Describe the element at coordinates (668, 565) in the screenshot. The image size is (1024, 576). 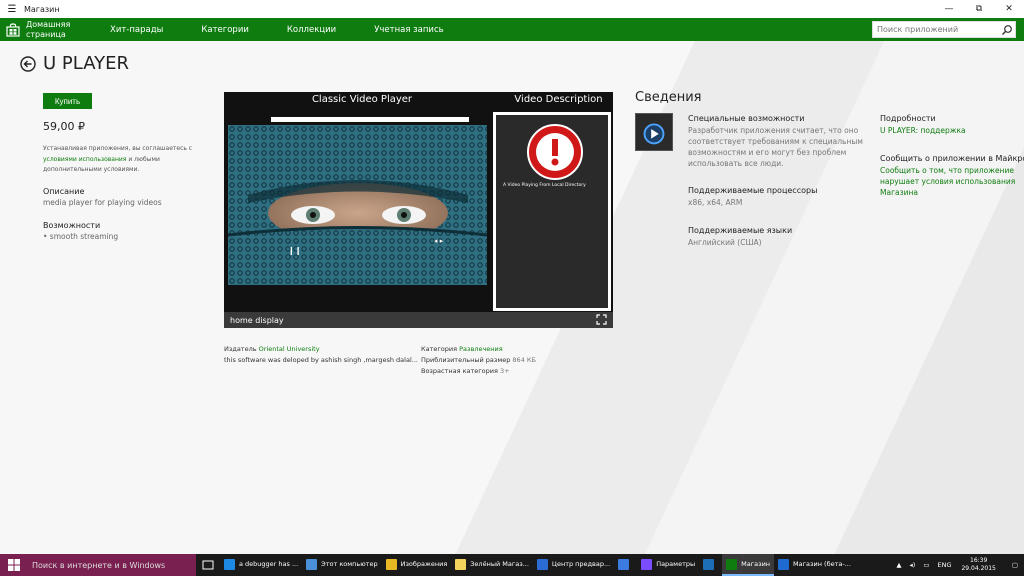
I see `taskbar-item-settings: Параметры` at that location.